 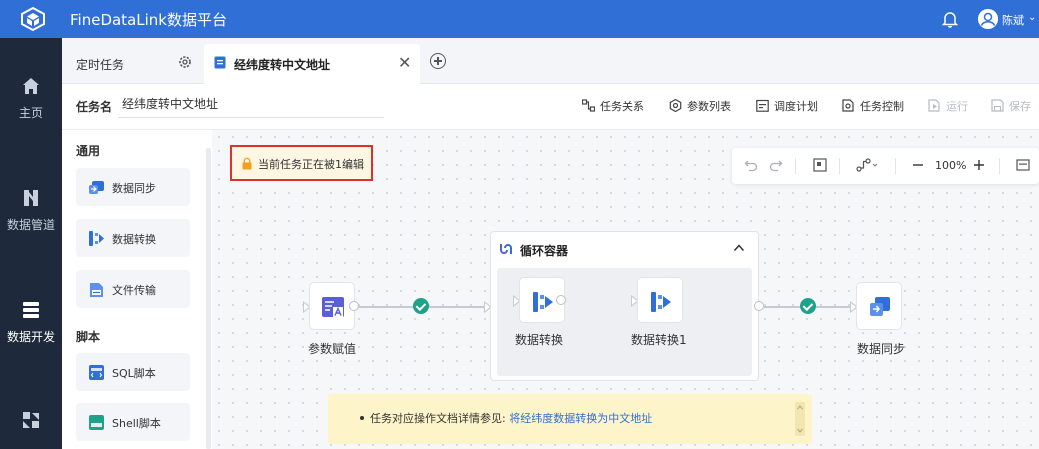 I want to click on task-name-label: 任务名, so click(x=94, y=107).